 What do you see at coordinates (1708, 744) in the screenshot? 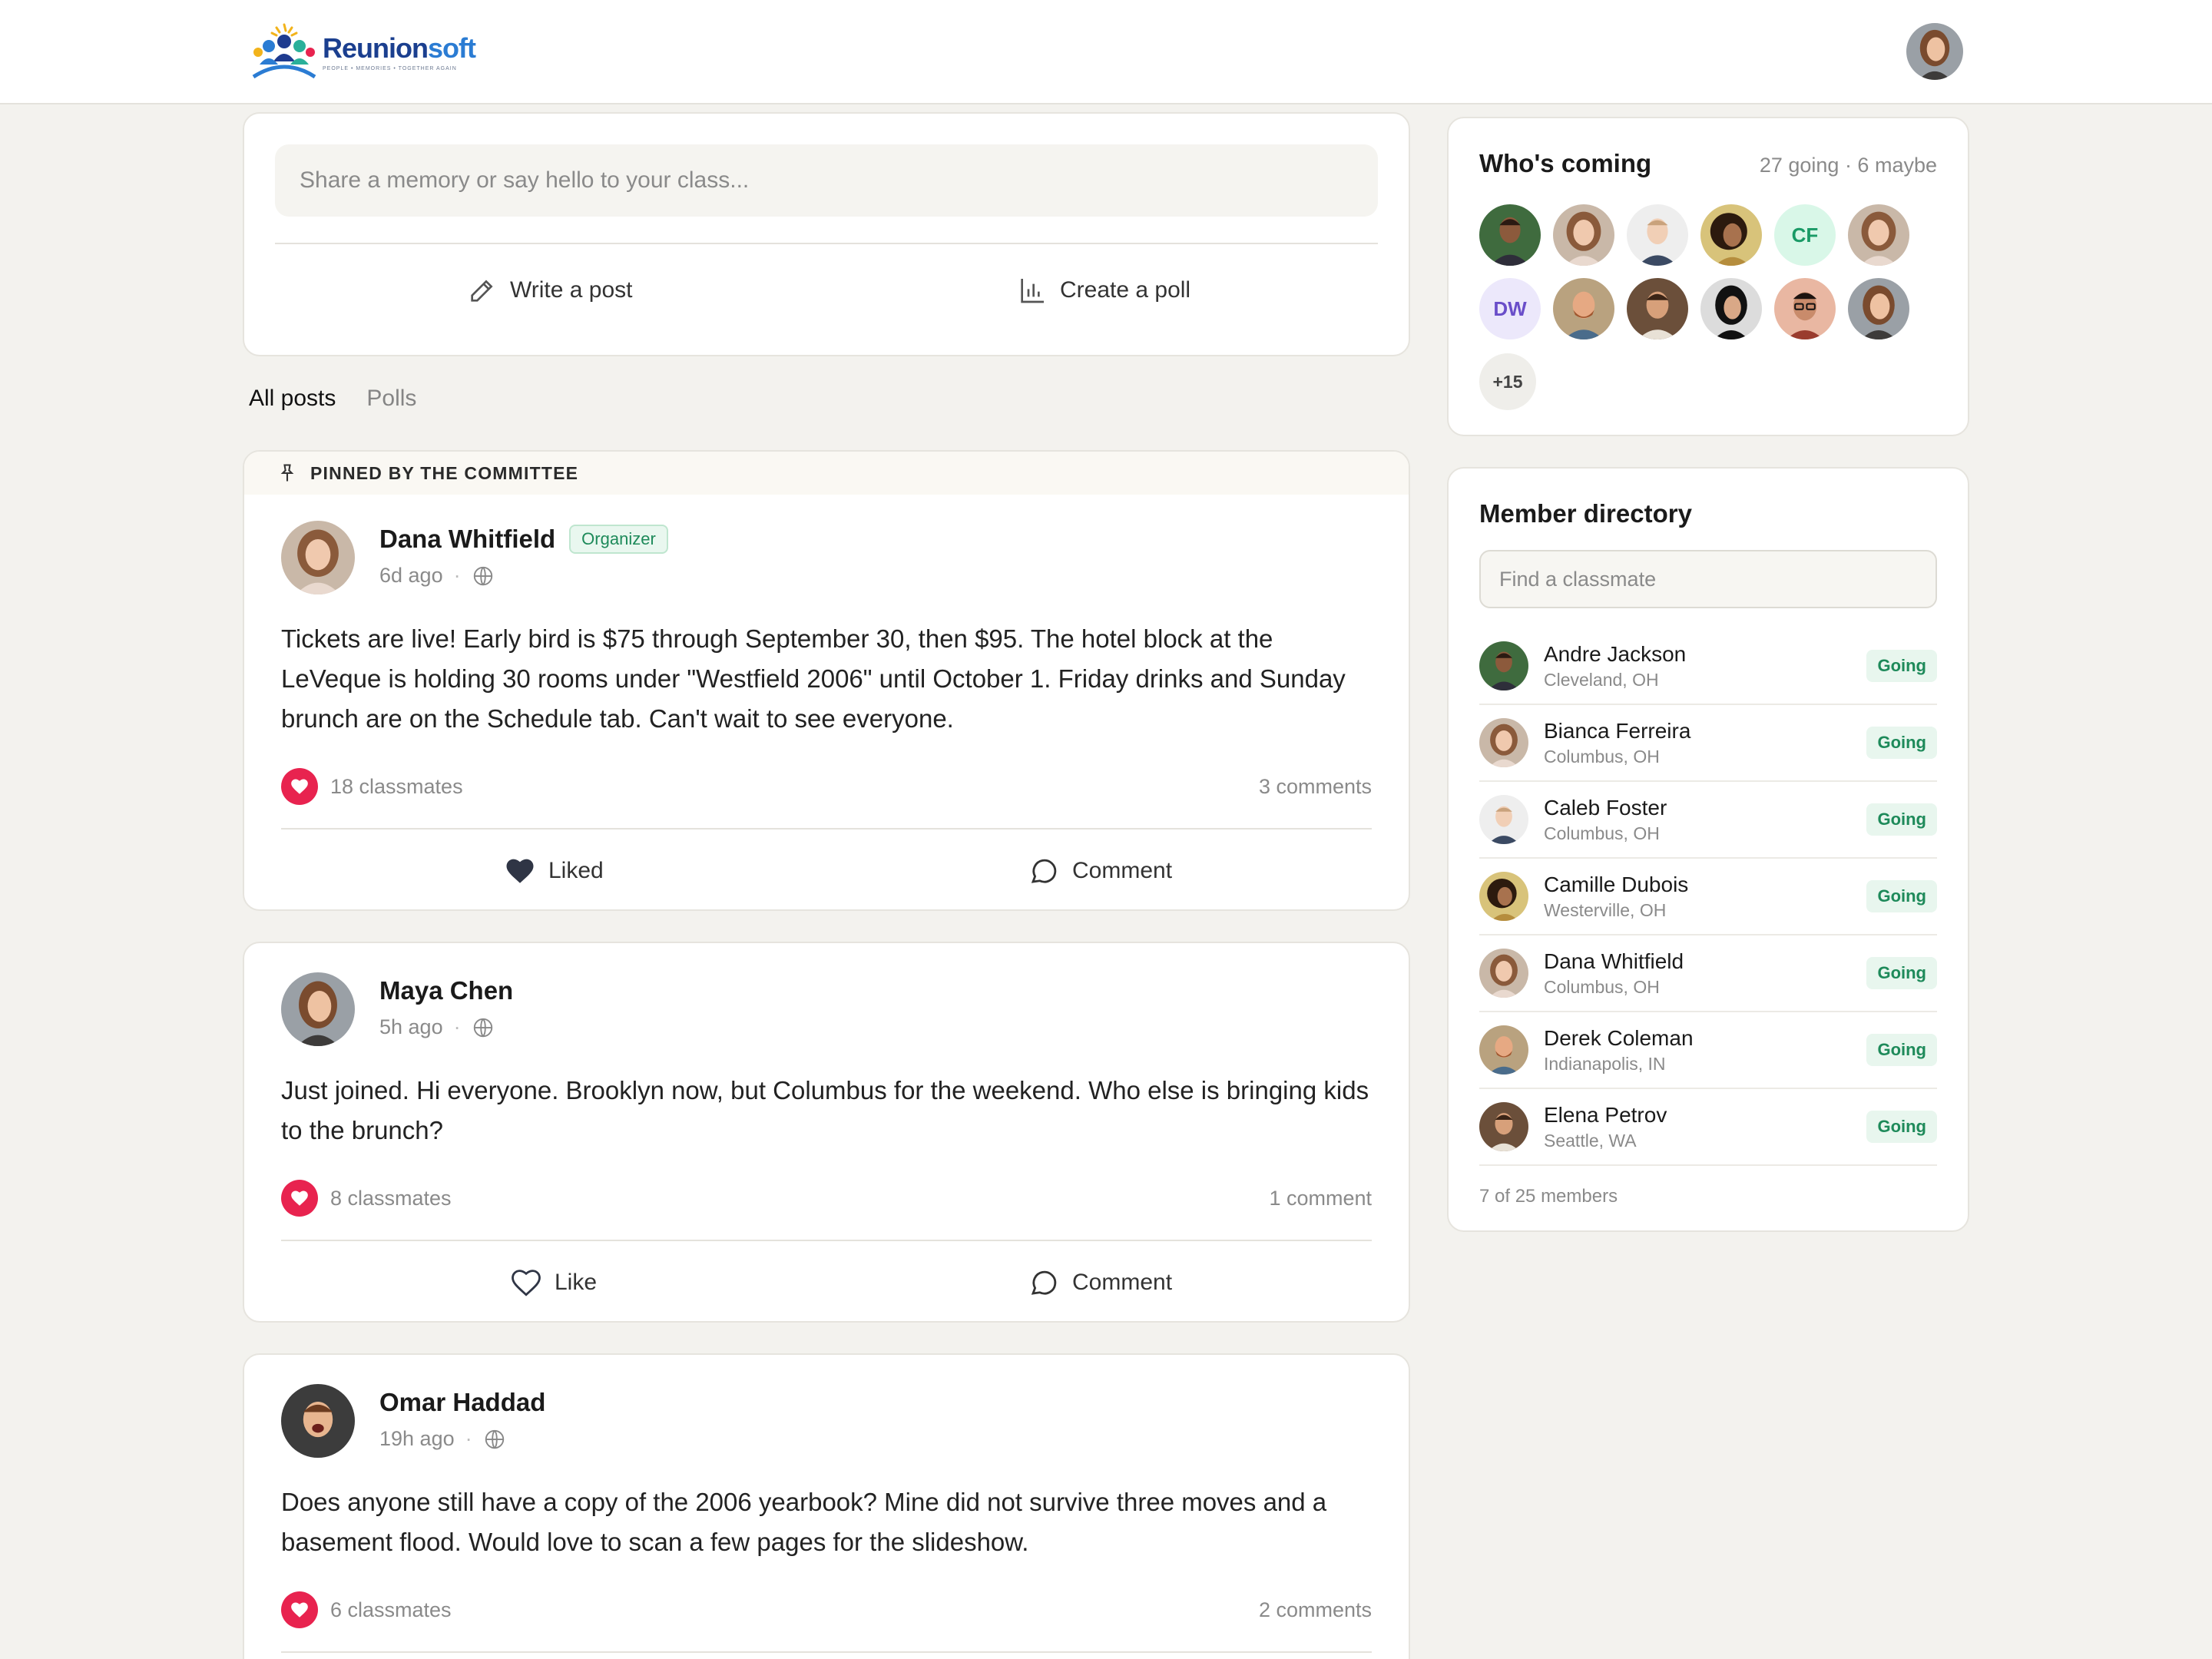
I see `member-row: Bianca Ferreira Columbus, OH Going` at bounding box center [1708, 744].